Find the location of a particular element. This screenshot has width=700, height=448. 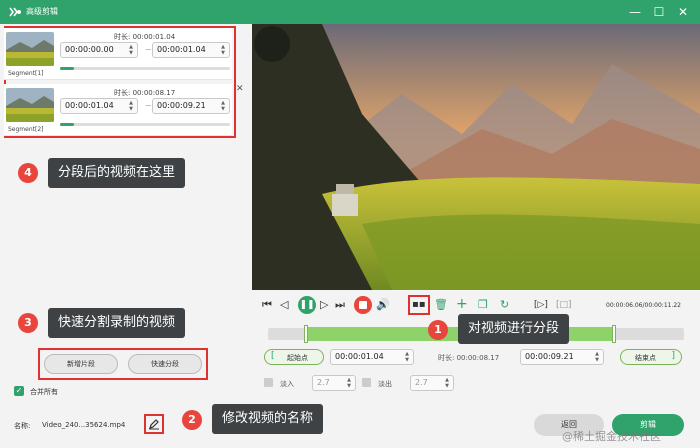

annotation-badge-3: 3 is located at coordinates (28, 323).